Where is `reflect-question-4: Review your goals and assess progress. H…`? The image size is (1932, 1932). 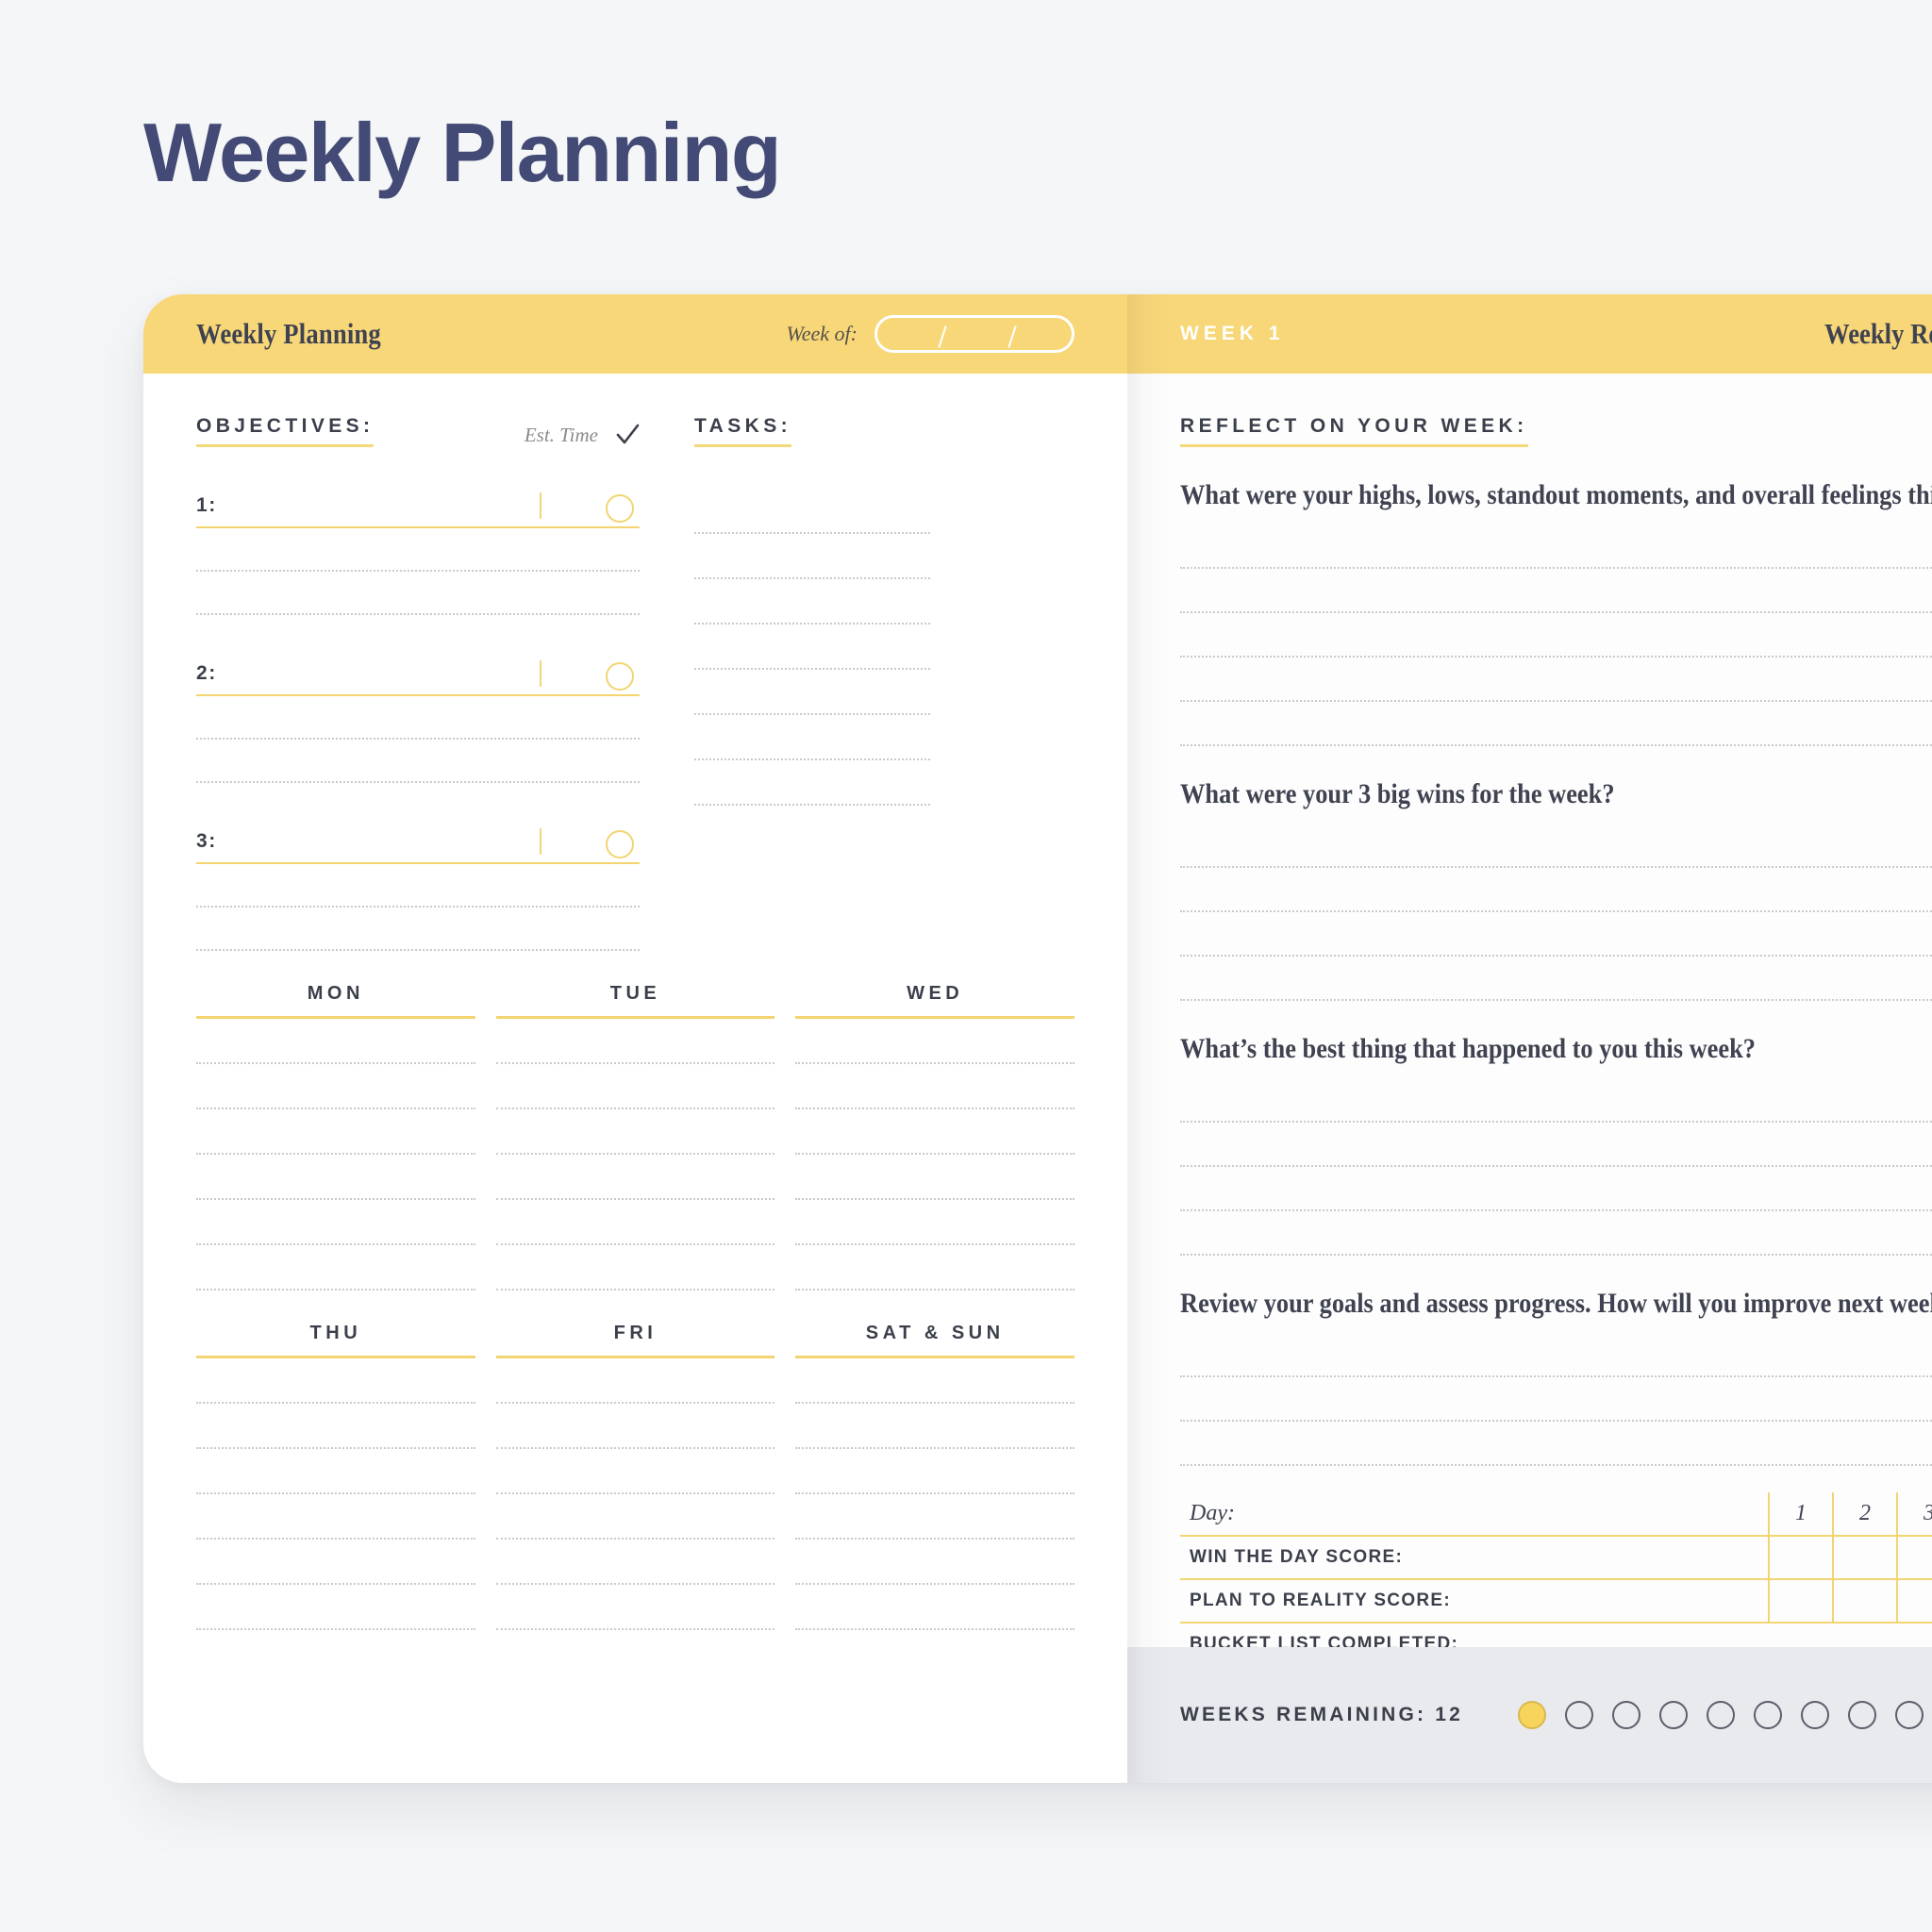 reflect-question-4: Review your goals and assess progress. H… is located at coordinates (1556, 1304).